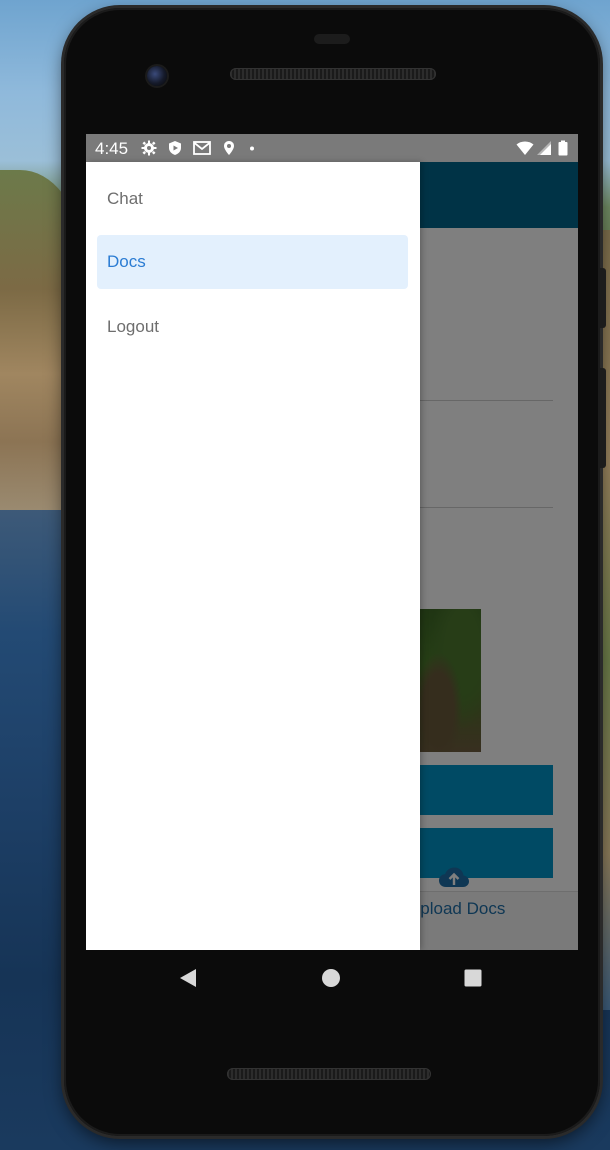 Image resolution: width=610 pixels, height=1150 pixels. I want to click on top-speaker, so click(333, 74).